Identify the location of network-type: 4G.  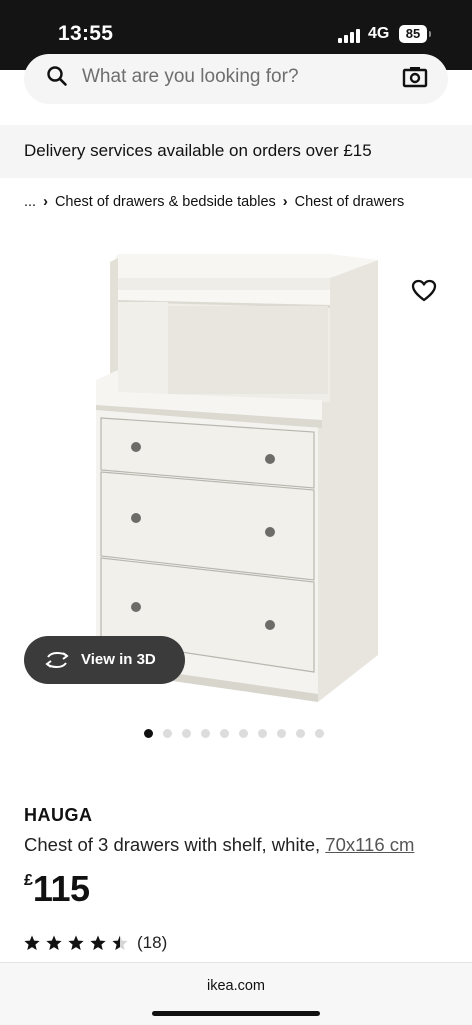
(379, 33).